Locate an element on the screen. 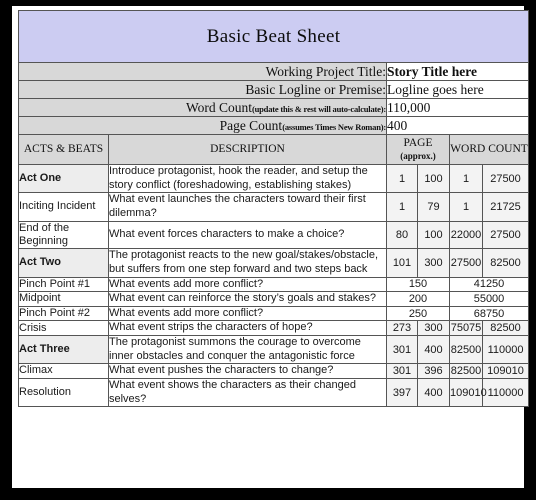  word-count-start-cell: 75075 is located at coordinates (466, 328).